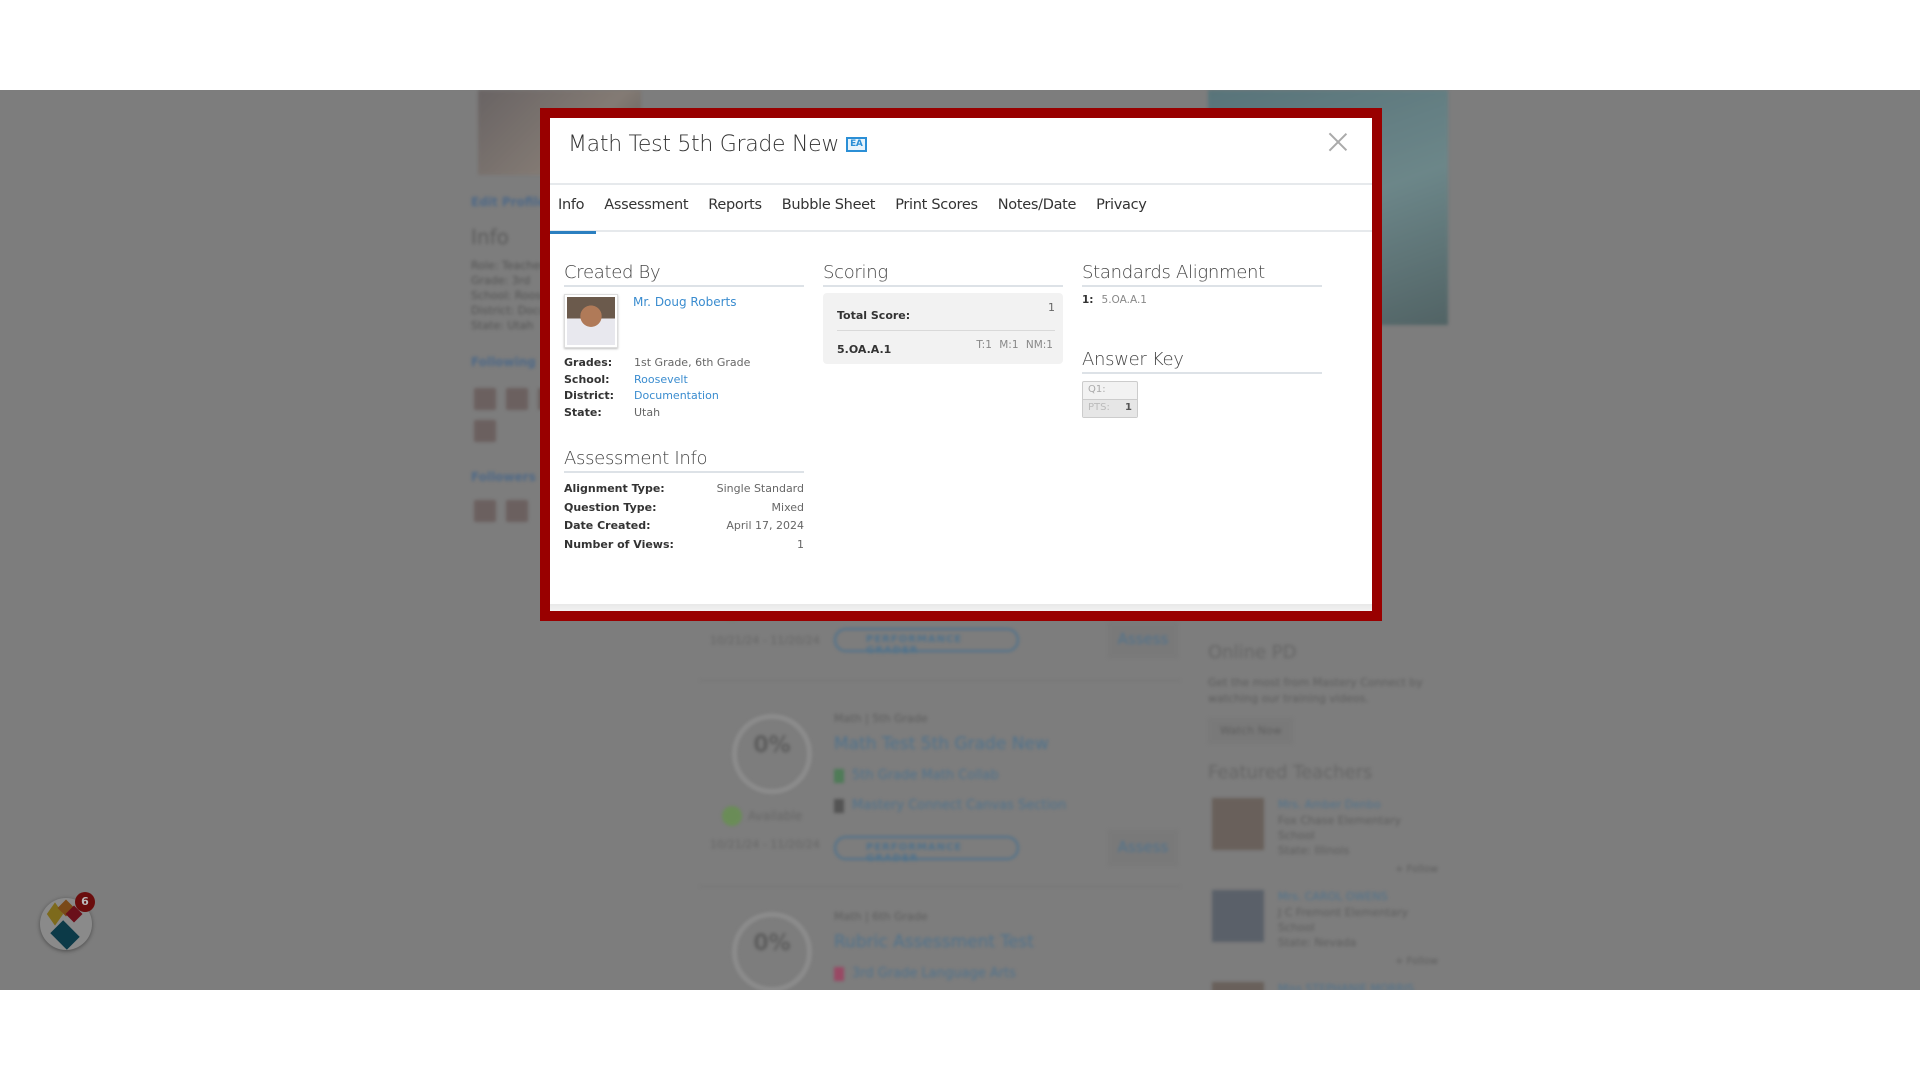 This screenshot has height=1080, width=1920. Describe the element at coordinates (1250, 731) in the screenshot. I see `watch-now-button: Watch Now` at that location.